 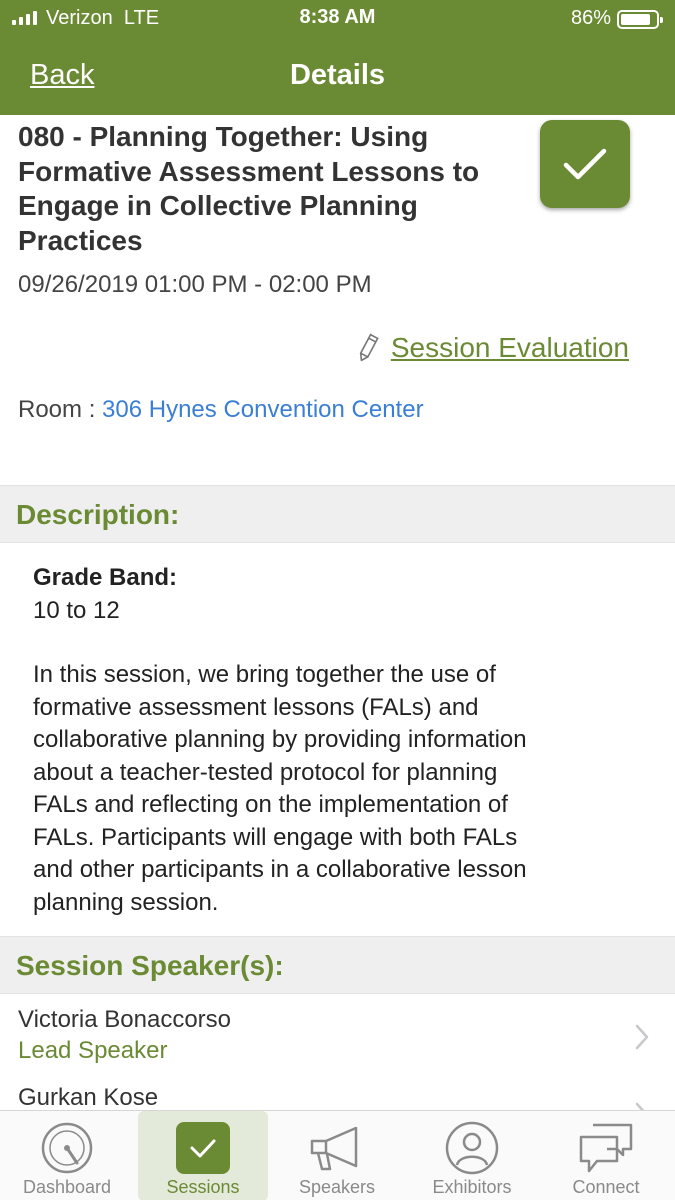 What do you see at coordinates (472, 1187) in the screenshot?
I see `tab-label: Exhibitors` at bounding box center [472, 1187].